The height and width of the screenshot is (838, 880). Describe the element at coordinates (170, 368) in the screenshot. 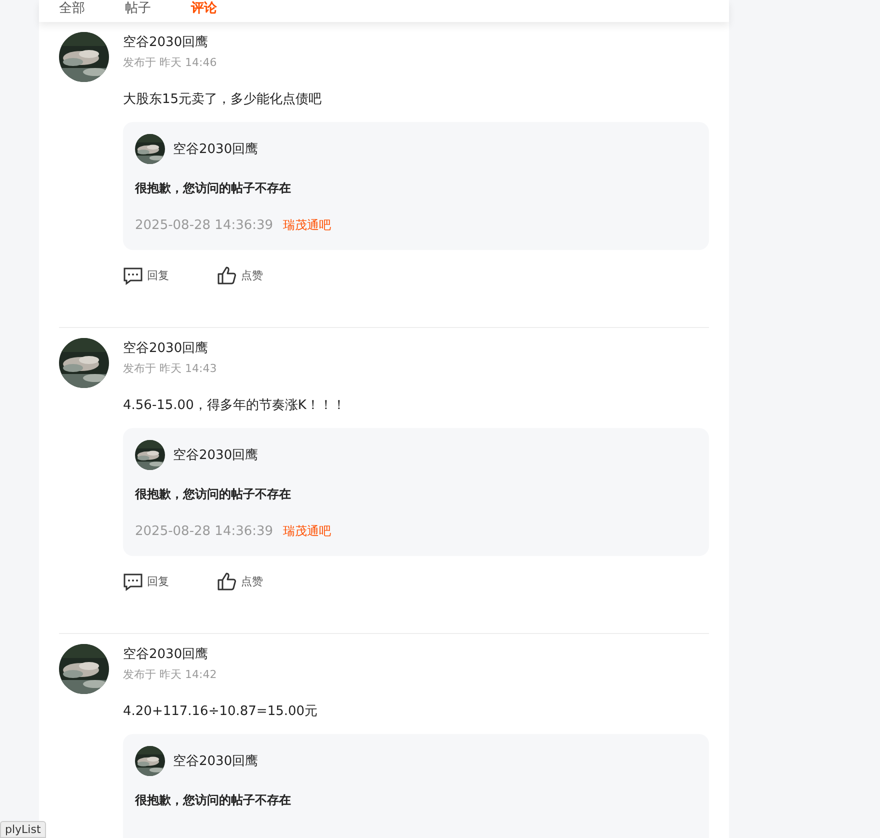

I see `post-time: 发布于 昨天 14:43` at that location.